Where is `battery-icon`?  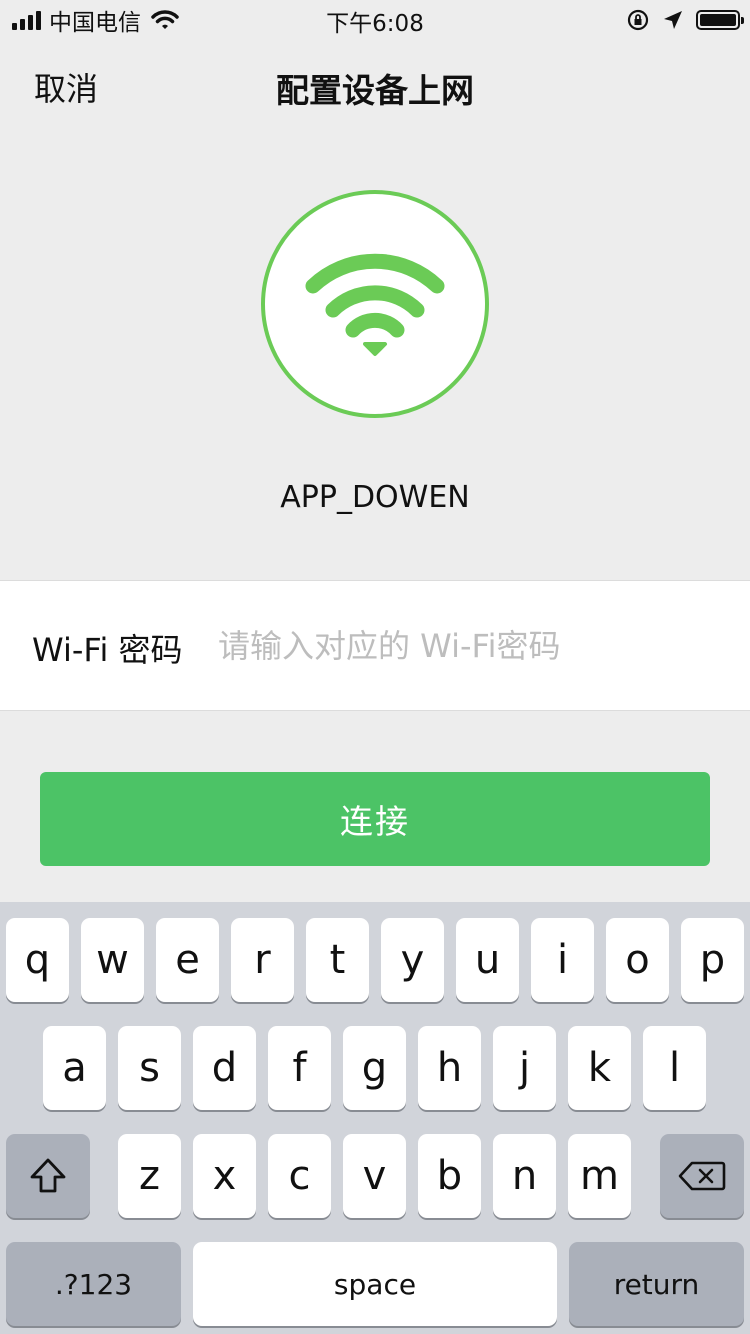
battery-icon is located at coordinates (720, 20).